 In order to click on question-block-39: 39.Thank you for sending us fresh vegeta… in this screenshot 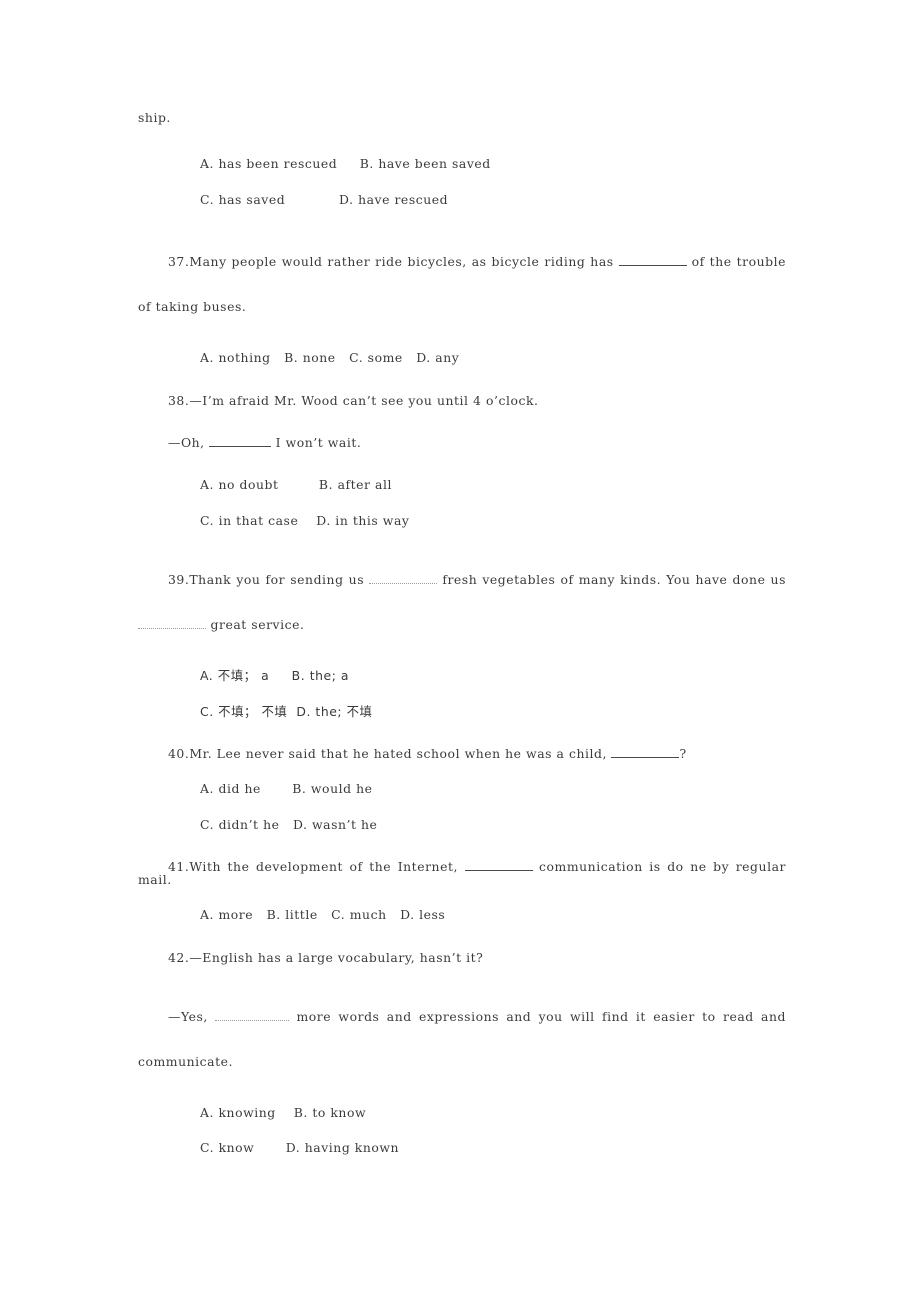, I will do `click(462, 637)`.